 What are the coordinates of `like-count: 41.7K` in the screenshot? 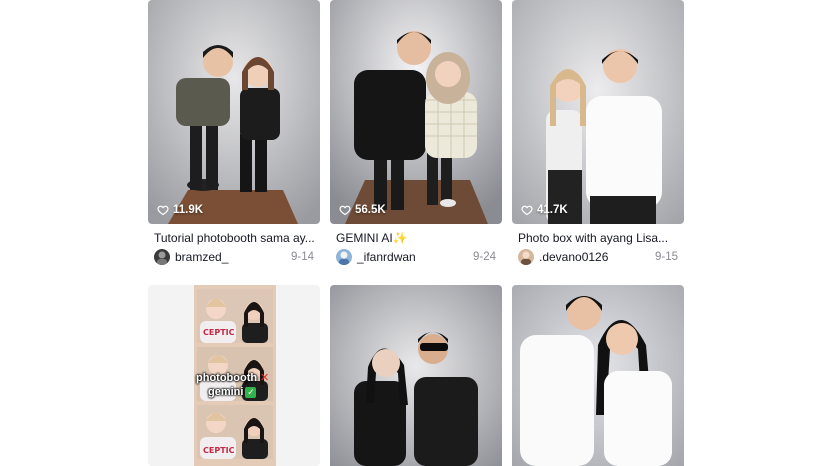 It's located at (544, 210).